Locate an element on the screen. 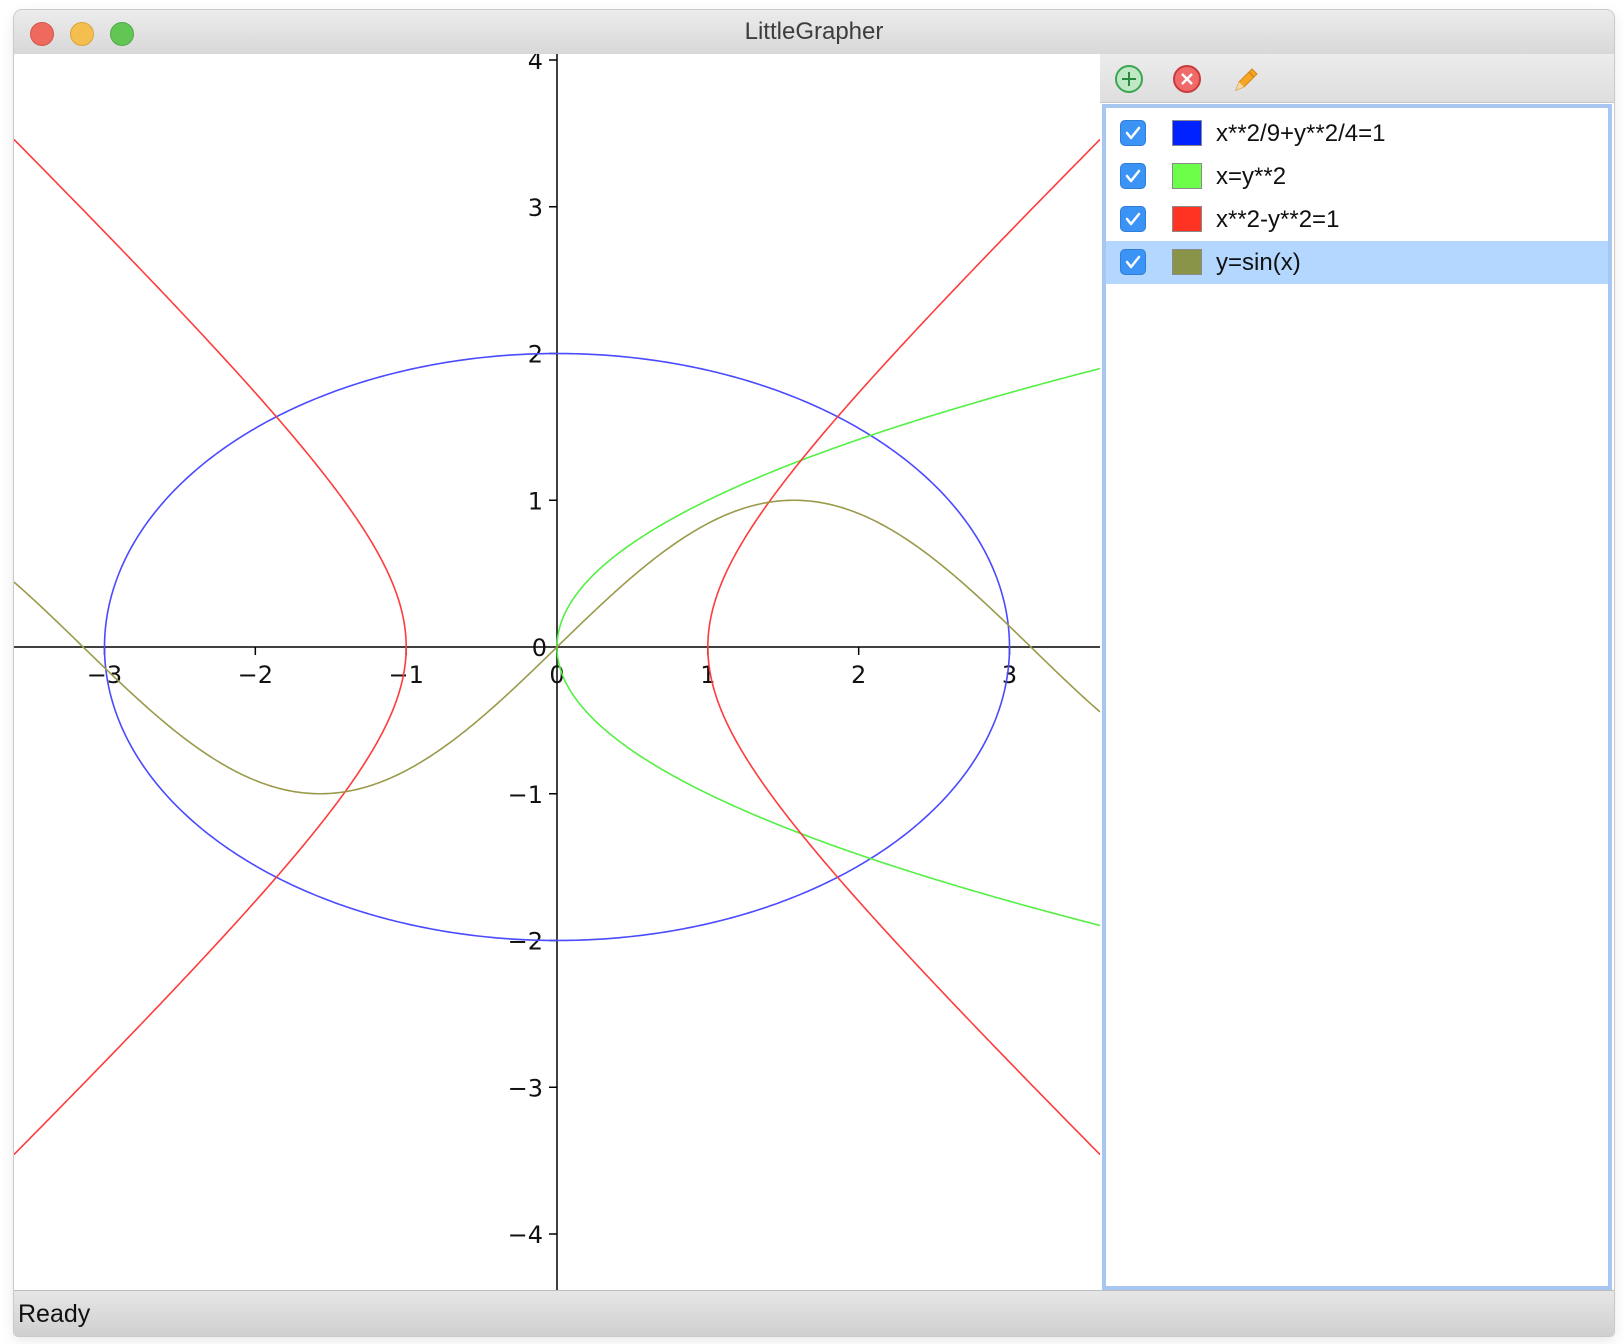 Image resolution: width=1624 pixels, height=1344 pixels. y-tick-label: −1 is located at coordinates (525, 795).